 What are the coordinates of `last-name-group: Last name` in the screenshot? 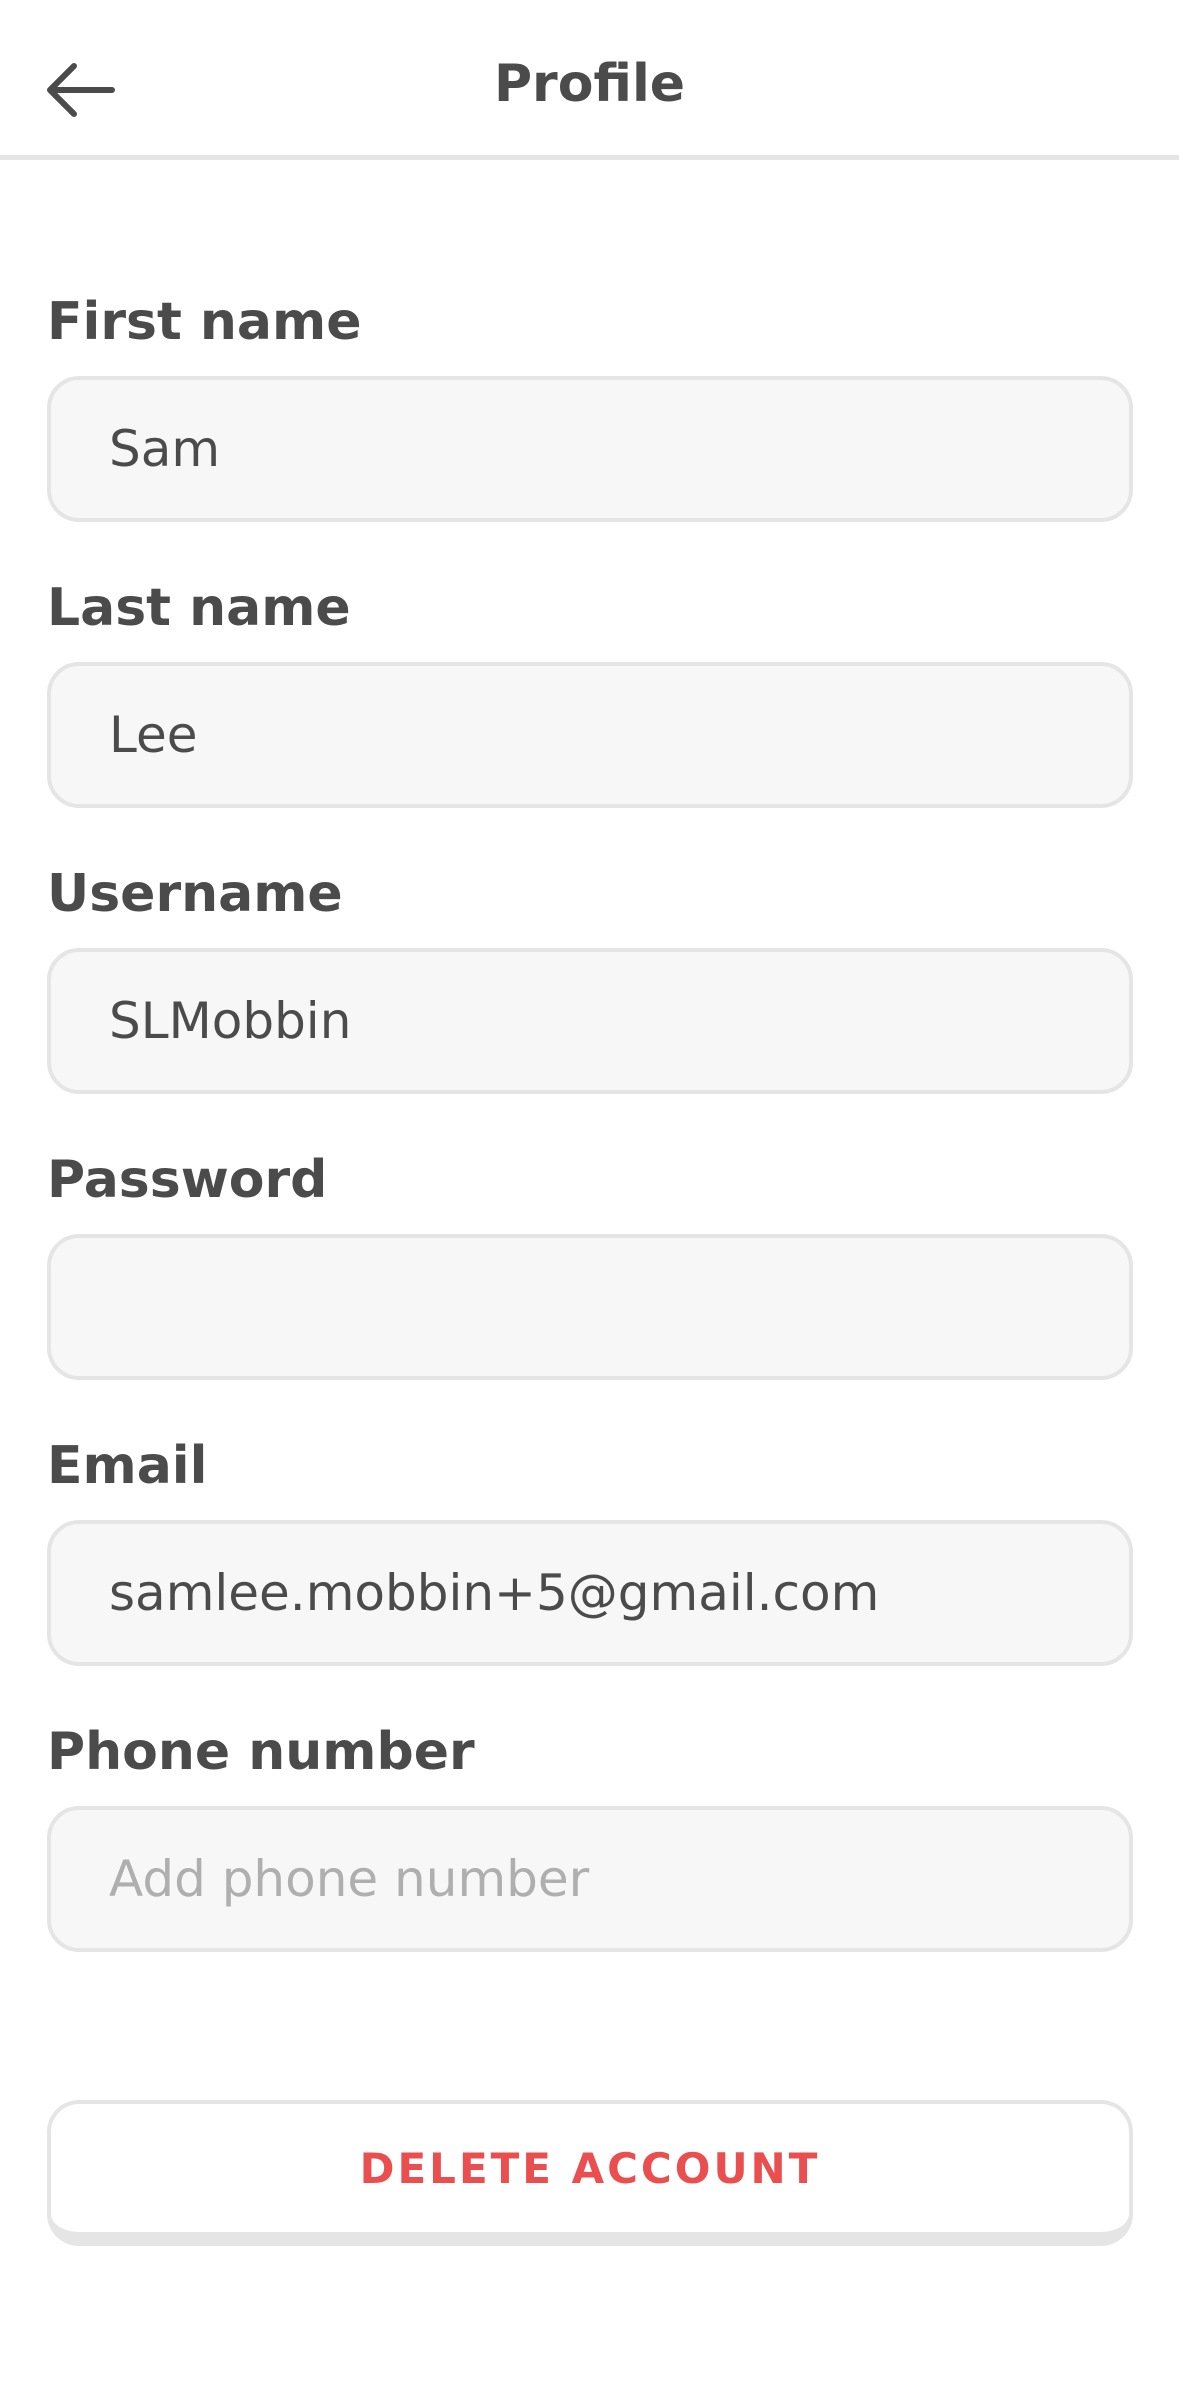 It's located at (590, 701).